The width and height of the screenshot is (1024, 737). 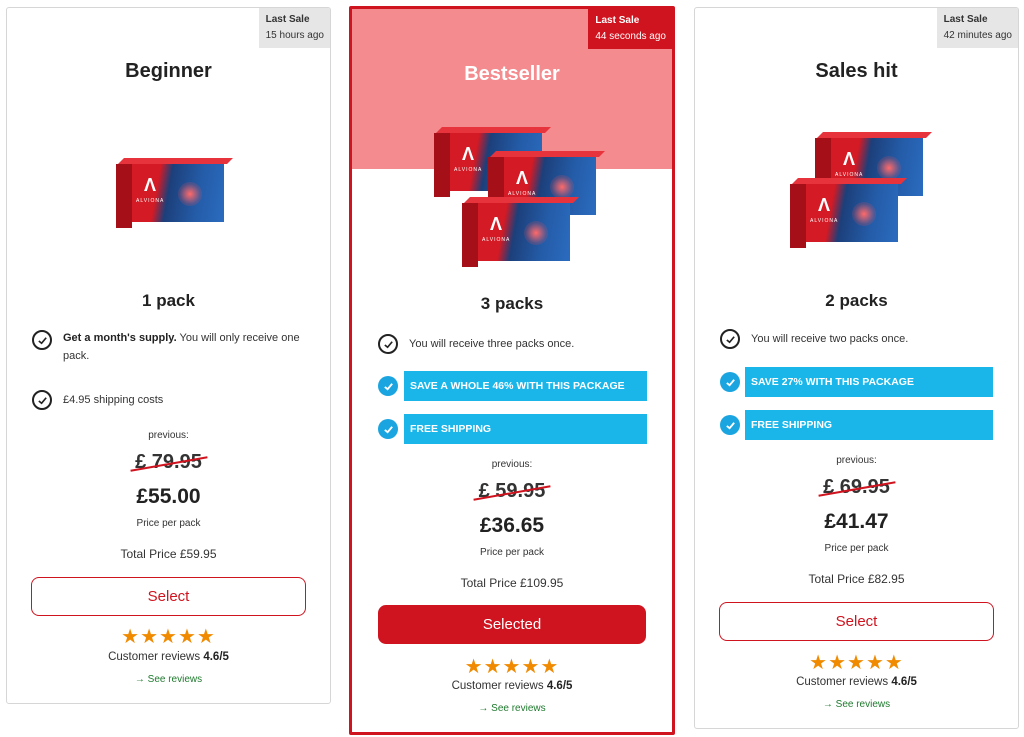 I want to click on selected-button: Selected, so click(x=512, y=624).